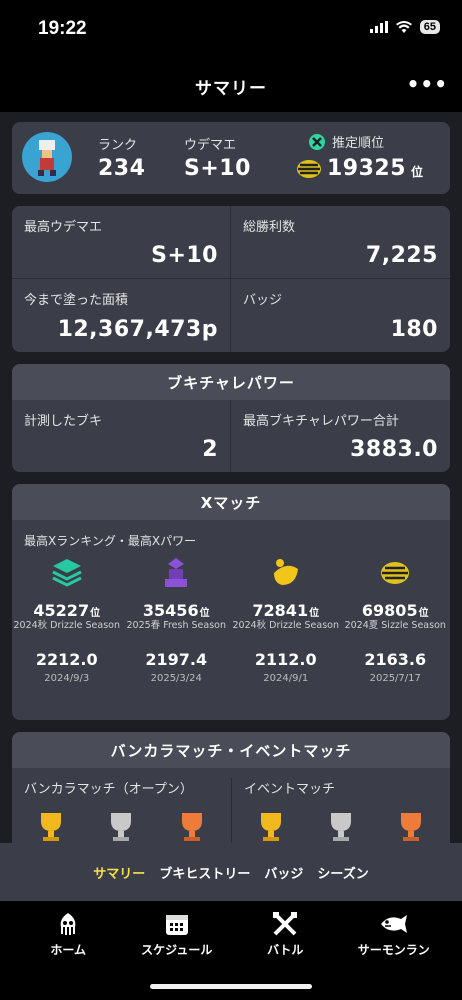  Describe the element at coordinates (217, 168) in the screenshot. I see `udemae-value: S+10` at that location.